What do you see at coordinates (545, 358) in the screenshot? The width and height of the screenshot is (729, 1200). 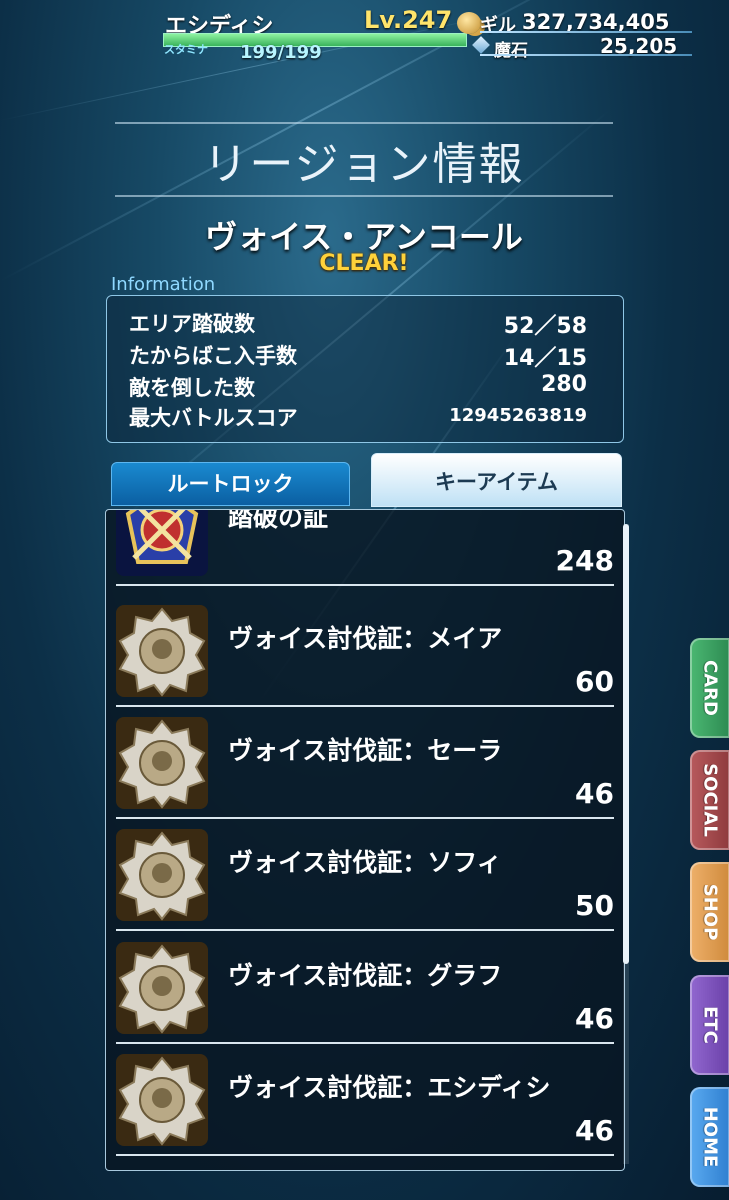 I see `info-value: 14／15` at bounding box center [545, 358].